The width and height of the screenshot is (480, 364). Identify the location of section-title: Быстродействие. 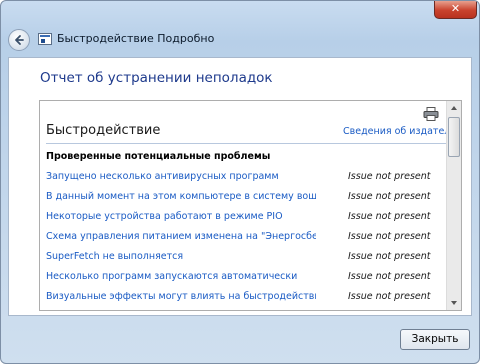
(103, 130).